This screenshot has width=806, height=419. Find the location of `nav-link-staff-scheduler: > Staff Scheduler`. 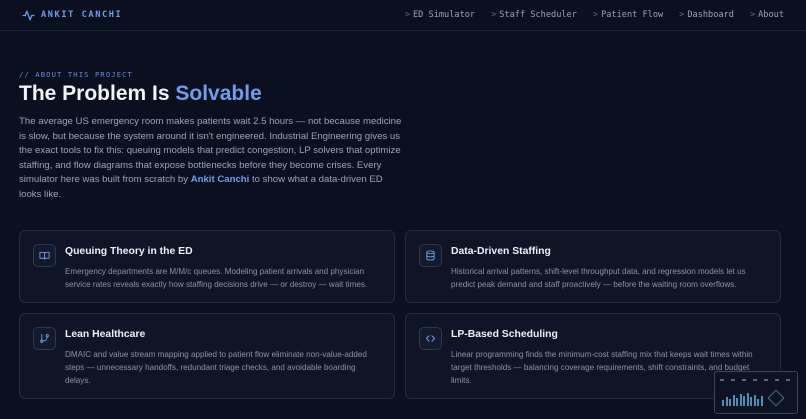

nav-link-staff-scheduler: > Staff Scheduler is located at coordinates (534, 15).